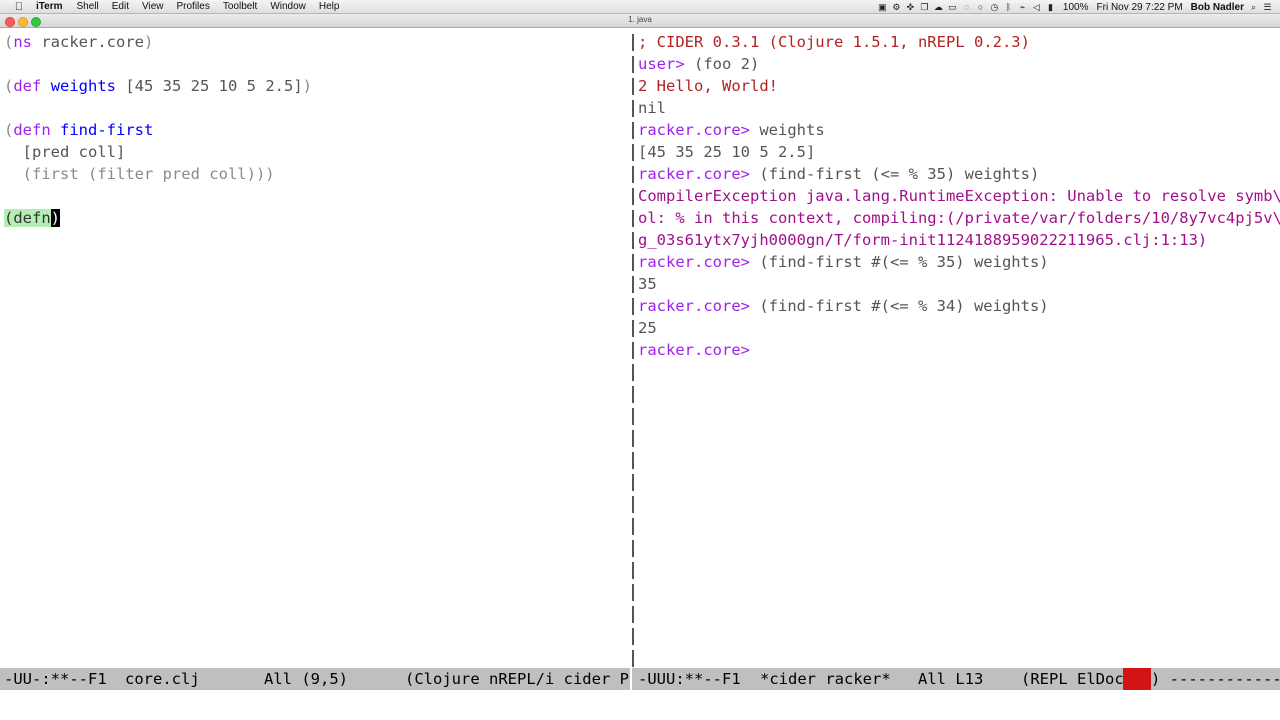  I want to click on echo-area, so click(640, 705).